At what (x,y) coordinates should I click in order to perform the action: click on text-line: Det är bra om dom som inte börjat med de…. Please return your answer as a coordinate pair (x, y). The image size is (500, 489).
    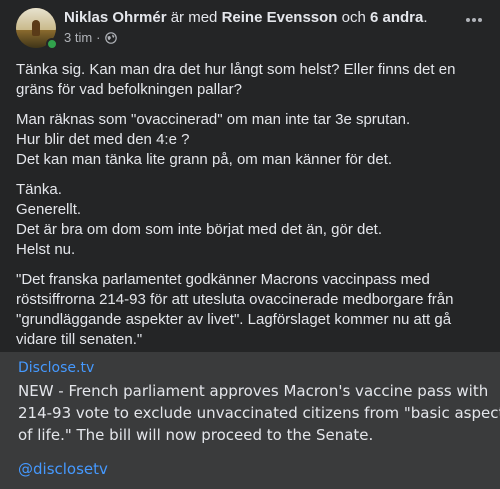
    Looking at the image, I should click on (199, 229).